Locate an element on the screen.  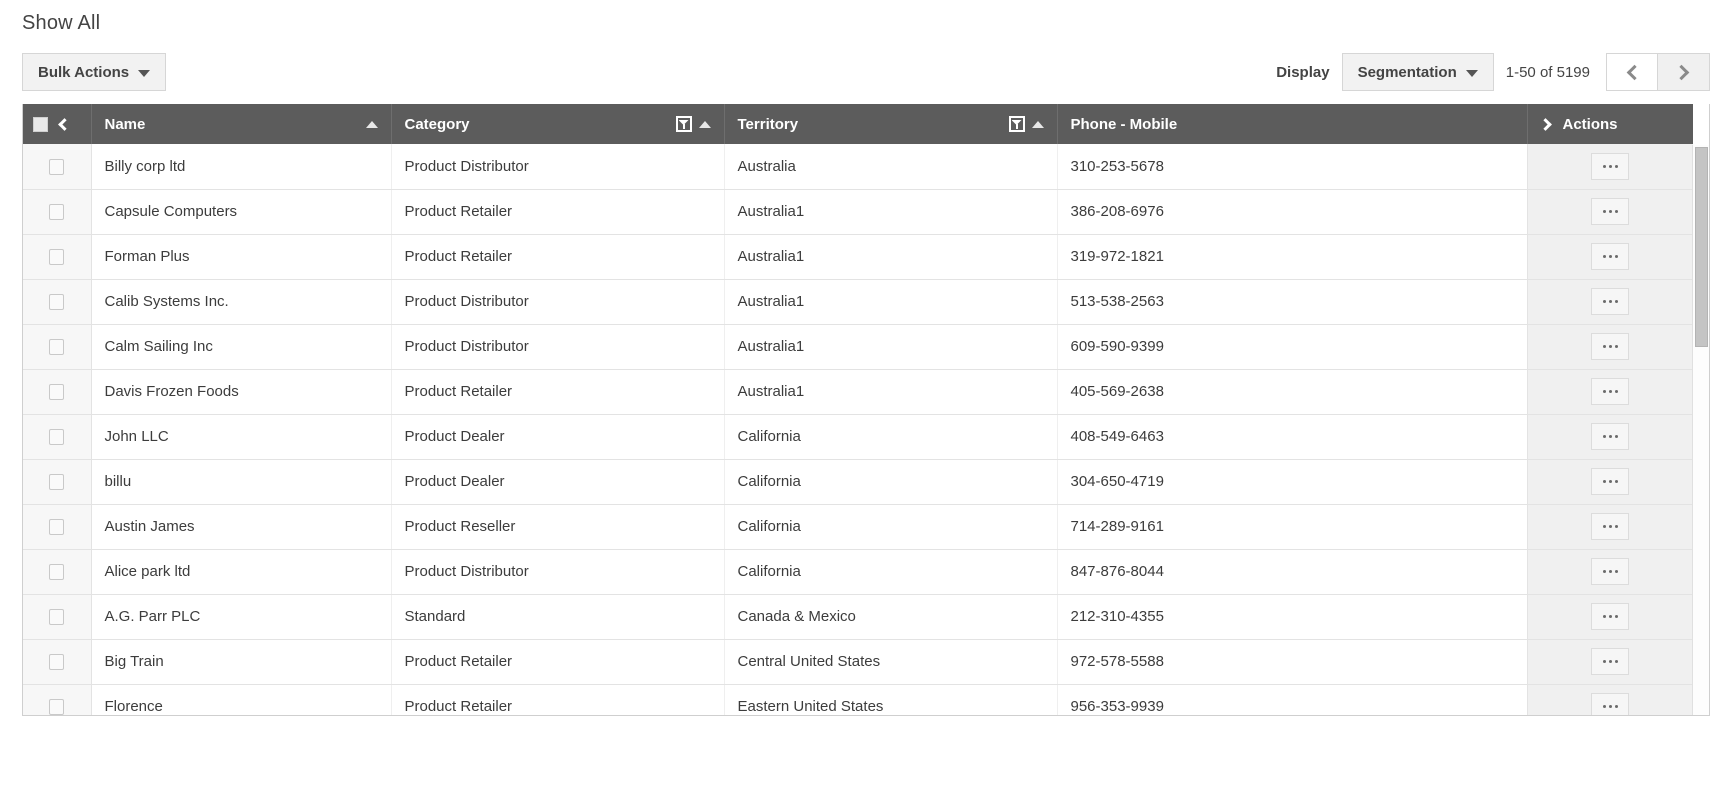
cell-name: Alice park ltd is located at coordinates (241, 572).